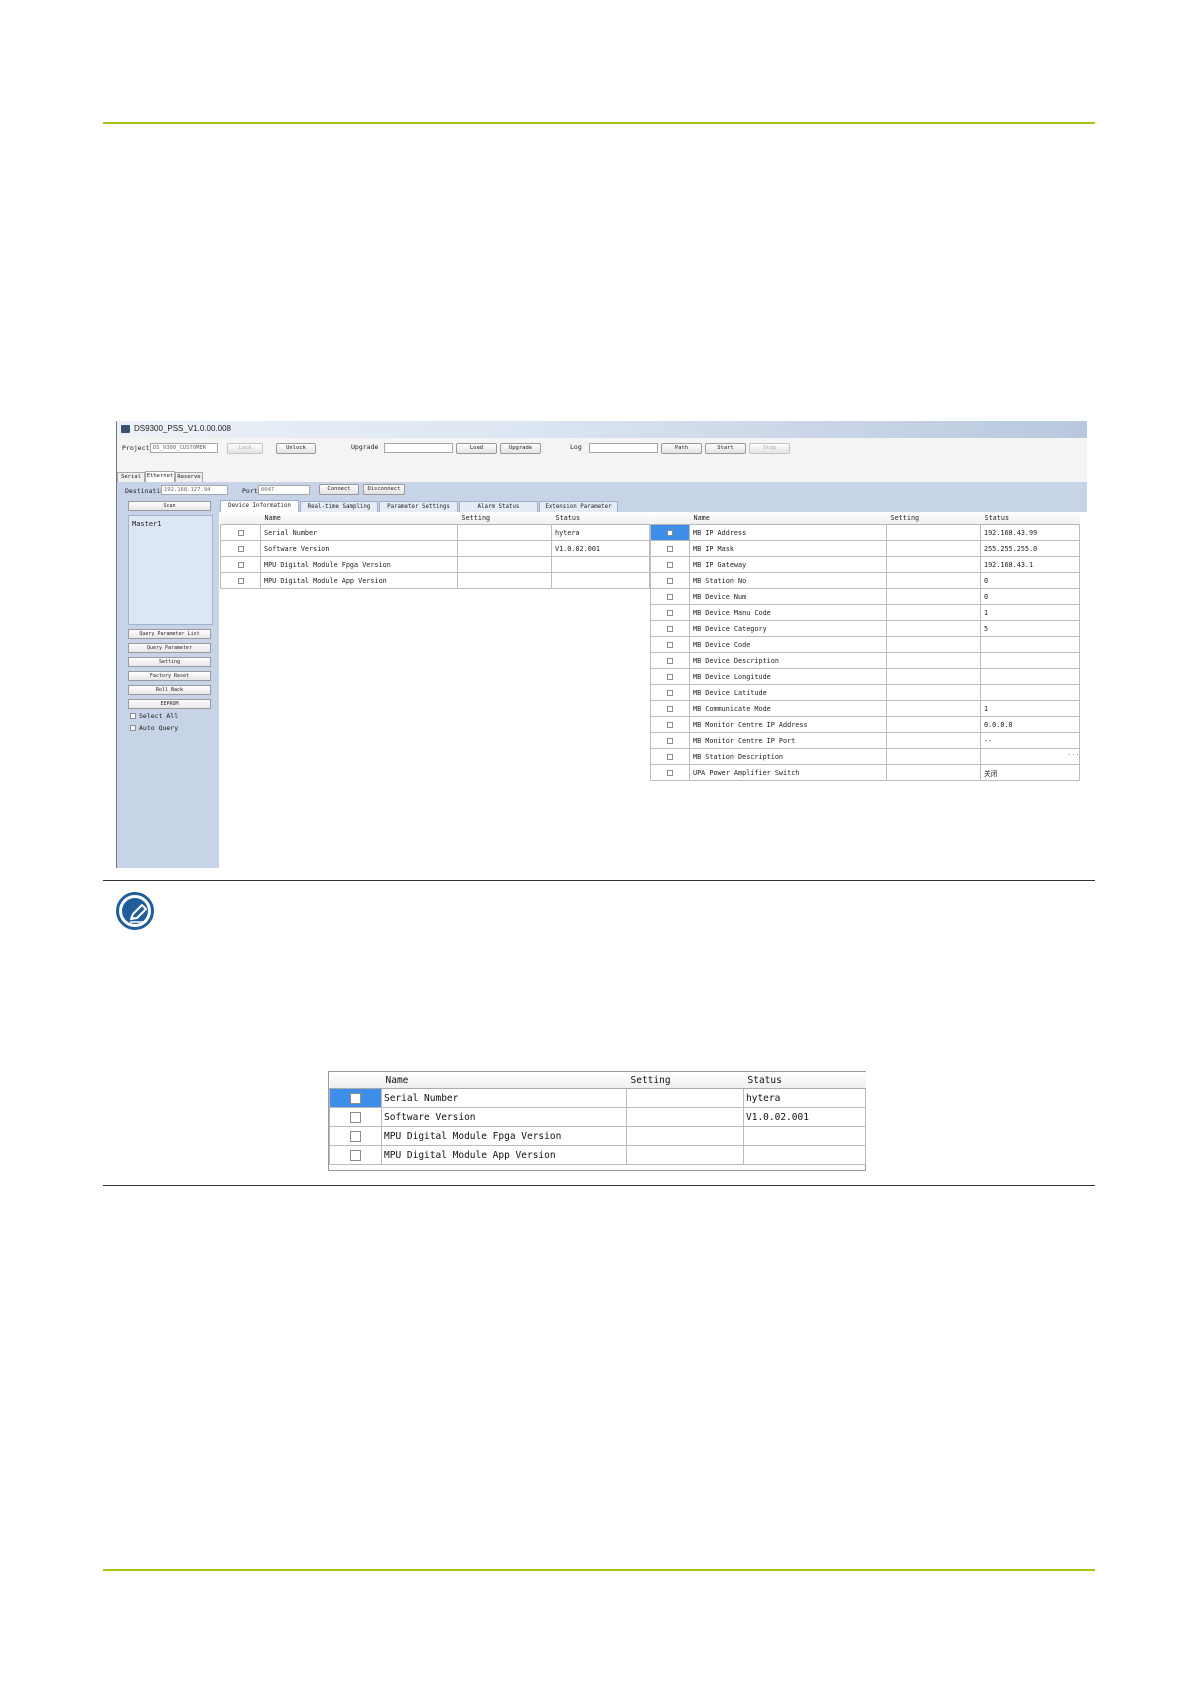  What do you see at coordinates (865, 612) in the screenshot?
I see `table-row: MB Device Manu Code 1` at bounding box center [865, 612].